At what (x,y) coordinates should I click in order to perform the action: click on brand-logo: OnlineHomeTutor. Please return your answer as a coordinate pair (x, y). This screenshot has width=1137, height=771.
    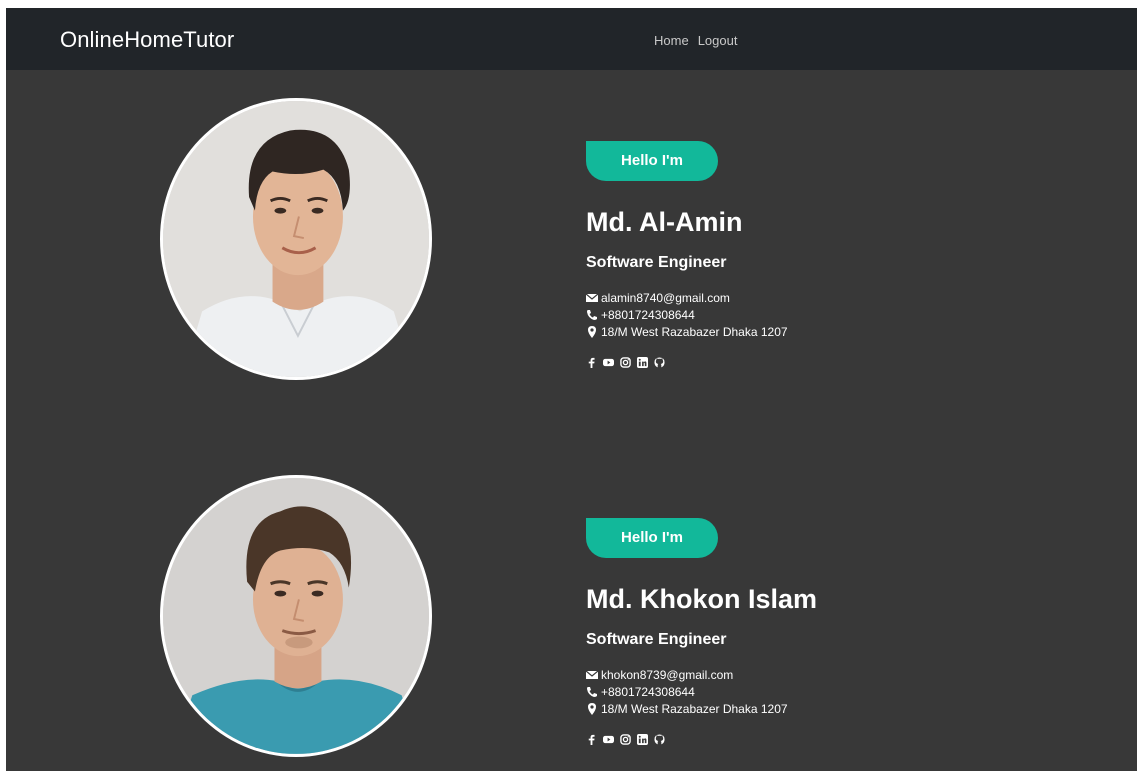
    Looking at the image, I should click on (147, 40).